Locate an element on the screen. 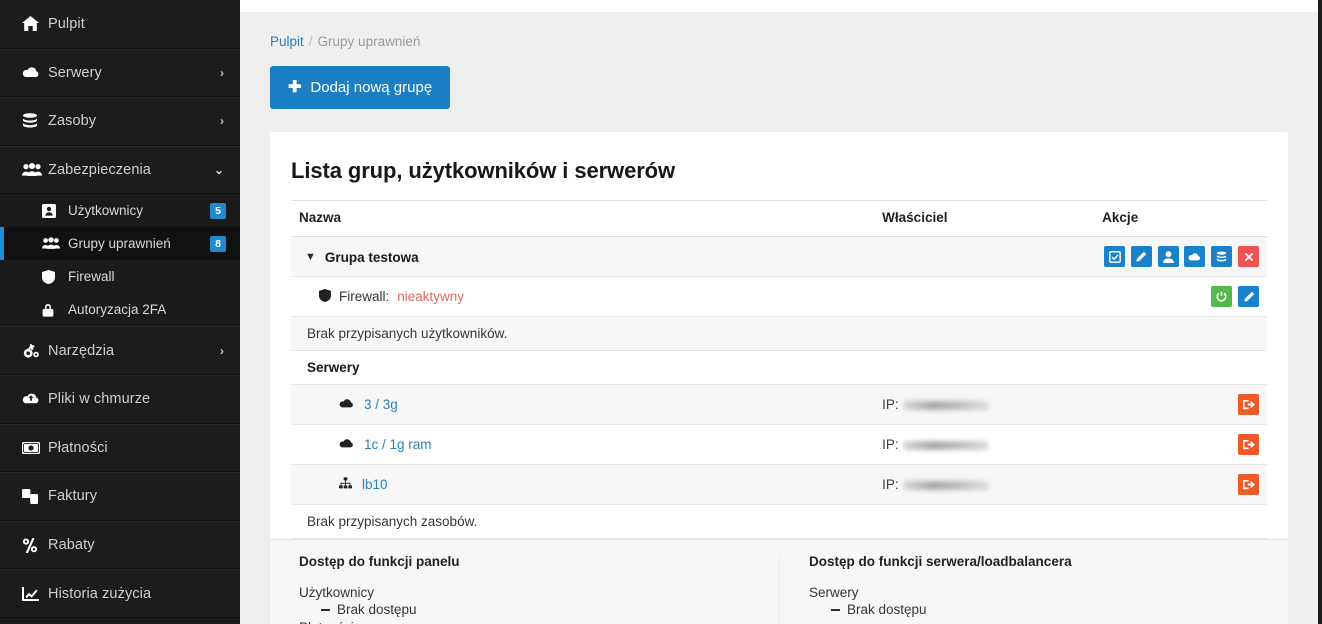  sidebar-item-label: Zabezpieczenia is located at coordinates (99, 170).